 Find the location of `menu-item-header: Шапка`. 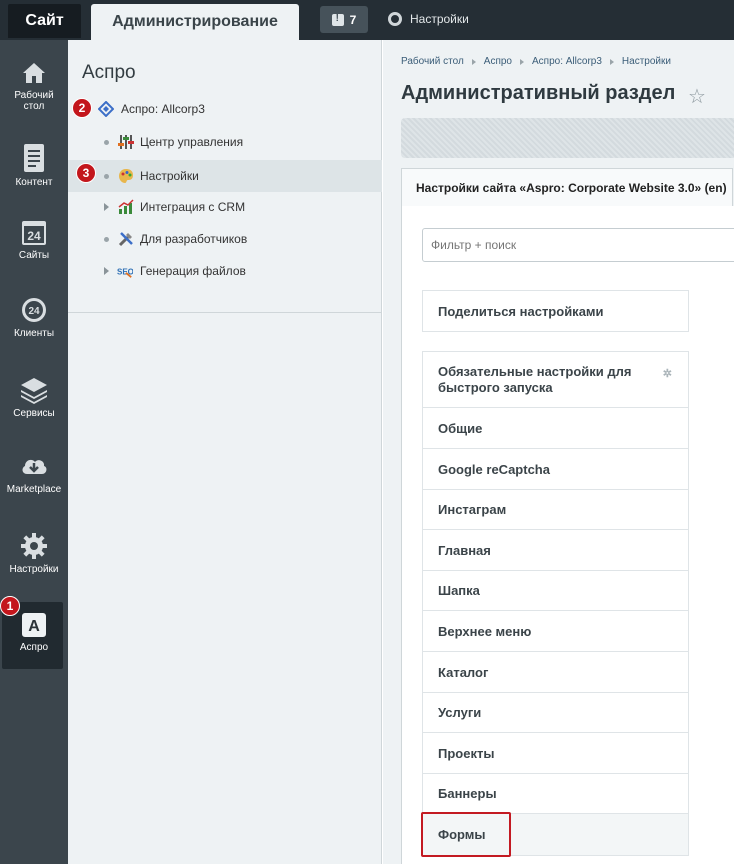

menu-item-header: Шапка is located at coordinates (555, 591).